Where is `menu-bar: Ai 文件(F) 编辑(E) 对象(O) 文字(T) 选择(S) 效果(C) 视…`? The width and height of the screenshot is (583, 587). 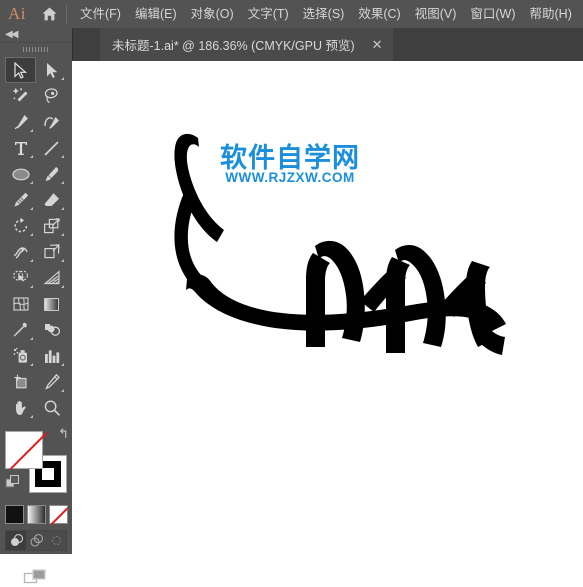
menu-bar: Ai 文件(F) 编辑(E) 对象(O) 文字(T) 选择(S) 效果(C) 视… is located at coordinates (291, 14).